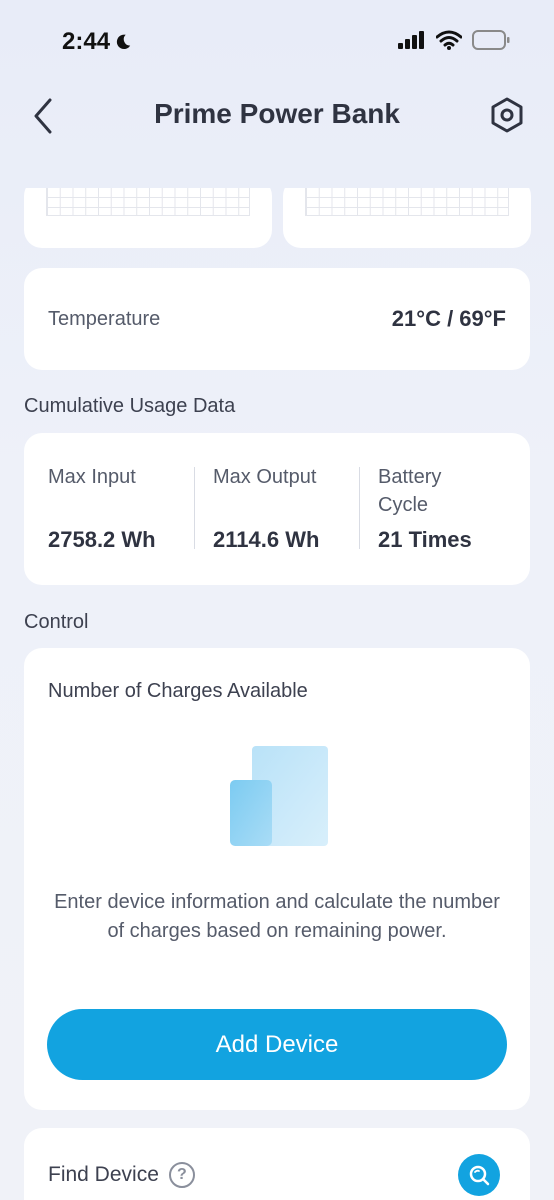 The image size is (554, 1200). What do you see at coordinates (277, 319) in the screenshot?
I see `temperature-card: Temperature 21°C / 69°F` at bounding box center [277, 319].